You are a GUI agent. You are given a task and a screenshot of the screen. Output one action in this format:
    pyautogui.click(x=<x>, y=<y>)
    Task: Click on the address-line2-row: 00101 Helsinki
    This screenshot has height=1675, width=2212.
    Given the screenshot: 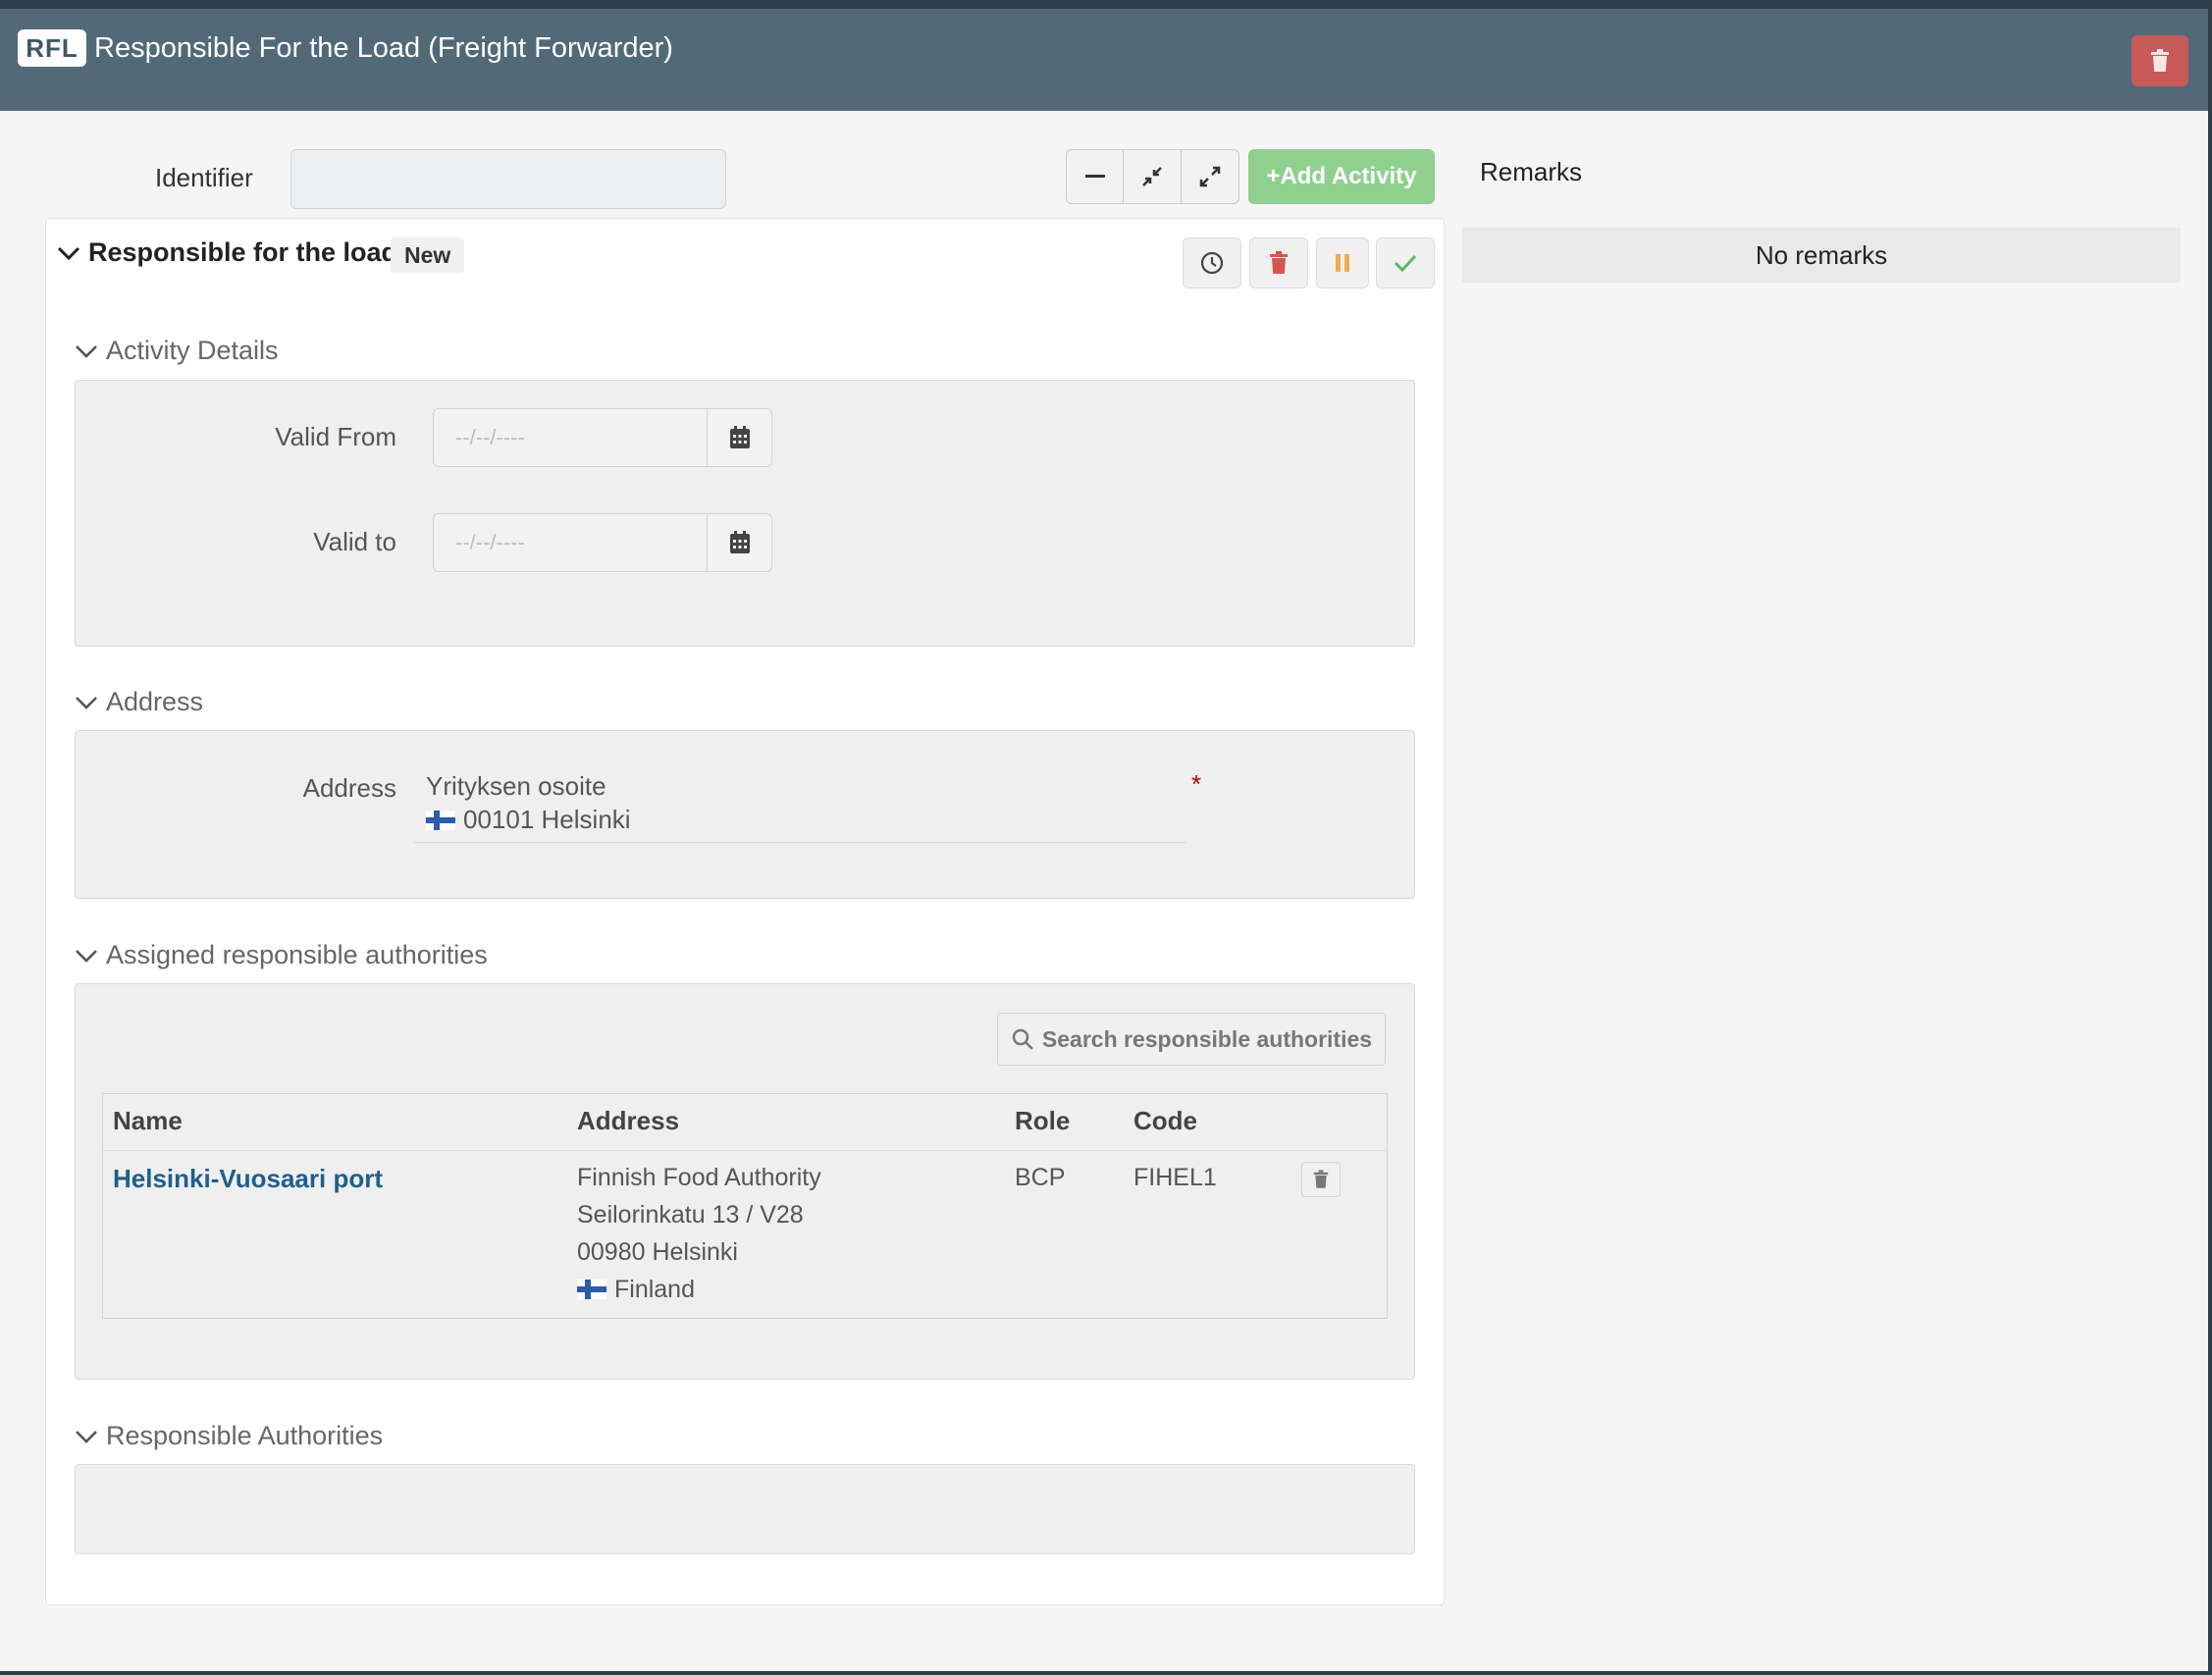 What is the action you would take?
    pyautogui.click(x=528, y=820)
    